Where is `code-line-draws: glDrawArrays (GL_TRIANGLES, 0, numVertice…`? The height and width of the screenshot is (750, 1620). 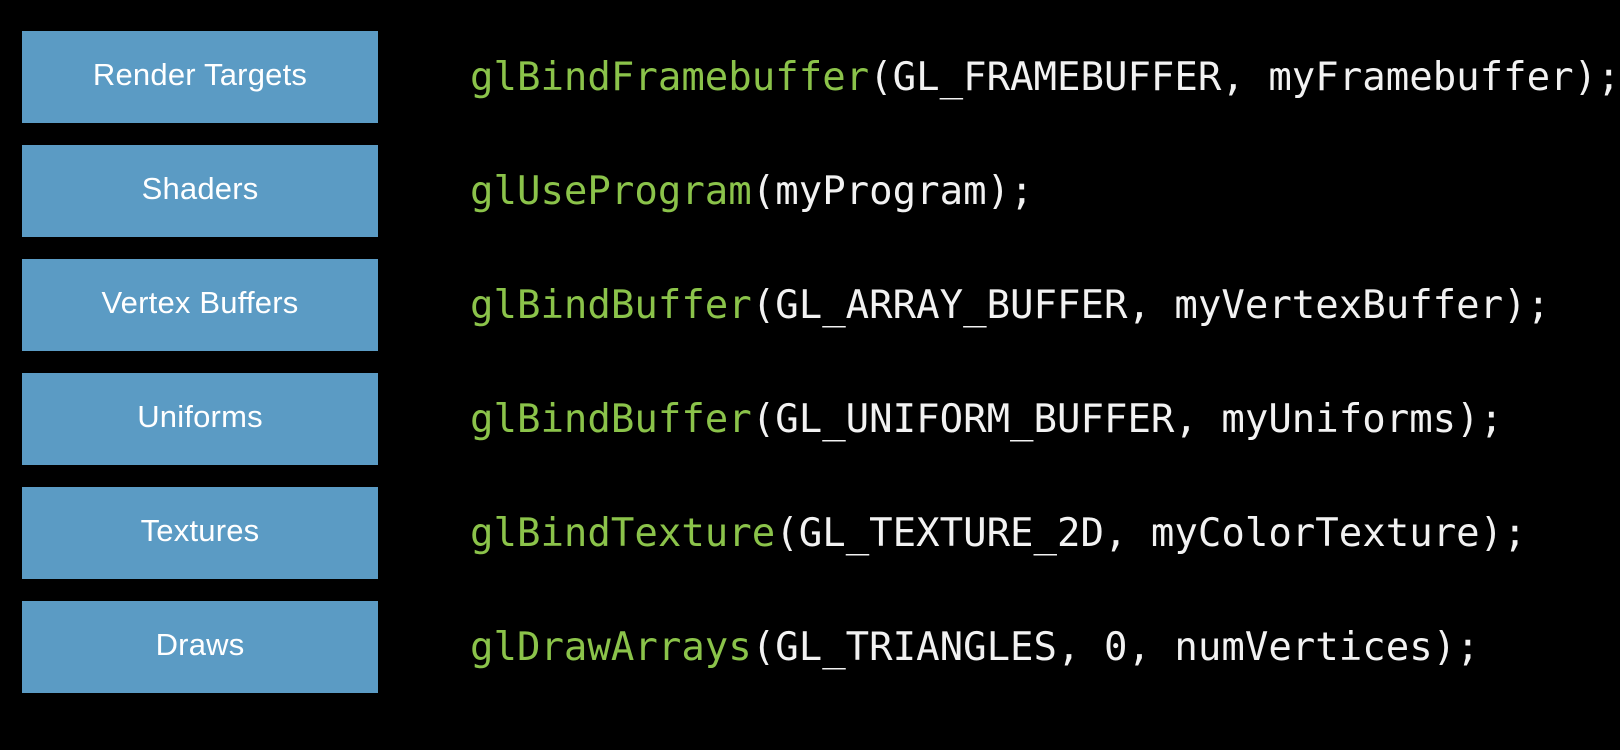
code-line-draws: glDrawArrays (GL_TRIANGLES, 0, numVertice… is located at coordinates (1045, 647).